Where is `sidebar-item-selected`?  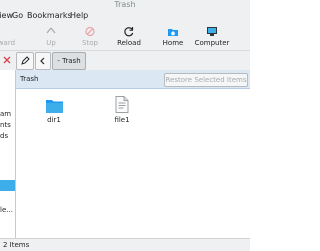
sidebar-item-selected is located at coordinates (7, 185).